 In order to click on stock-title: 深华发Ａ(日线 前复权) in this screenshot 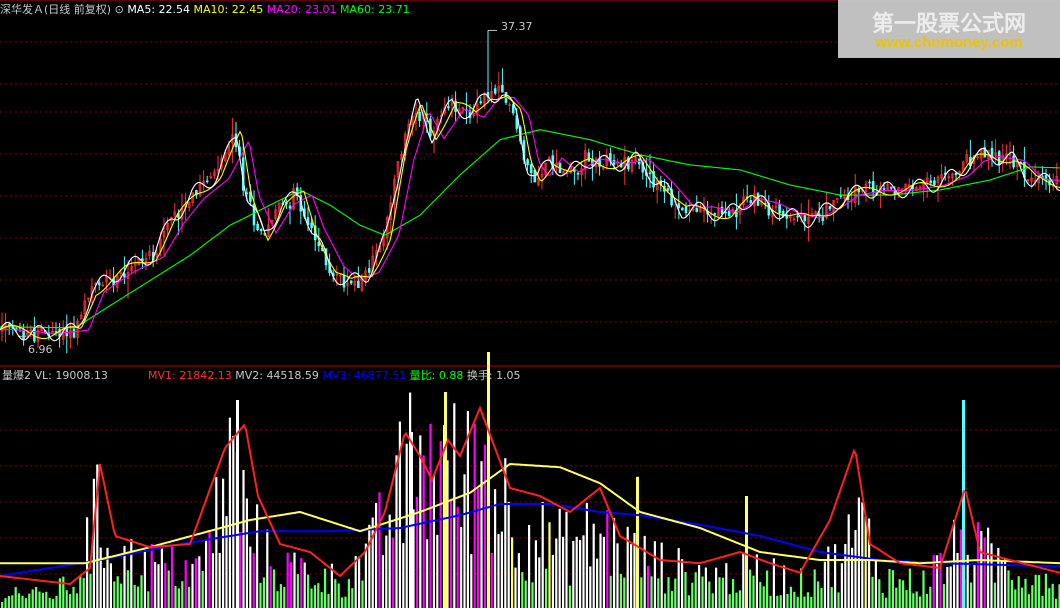, I will do `click(56, 9)`.